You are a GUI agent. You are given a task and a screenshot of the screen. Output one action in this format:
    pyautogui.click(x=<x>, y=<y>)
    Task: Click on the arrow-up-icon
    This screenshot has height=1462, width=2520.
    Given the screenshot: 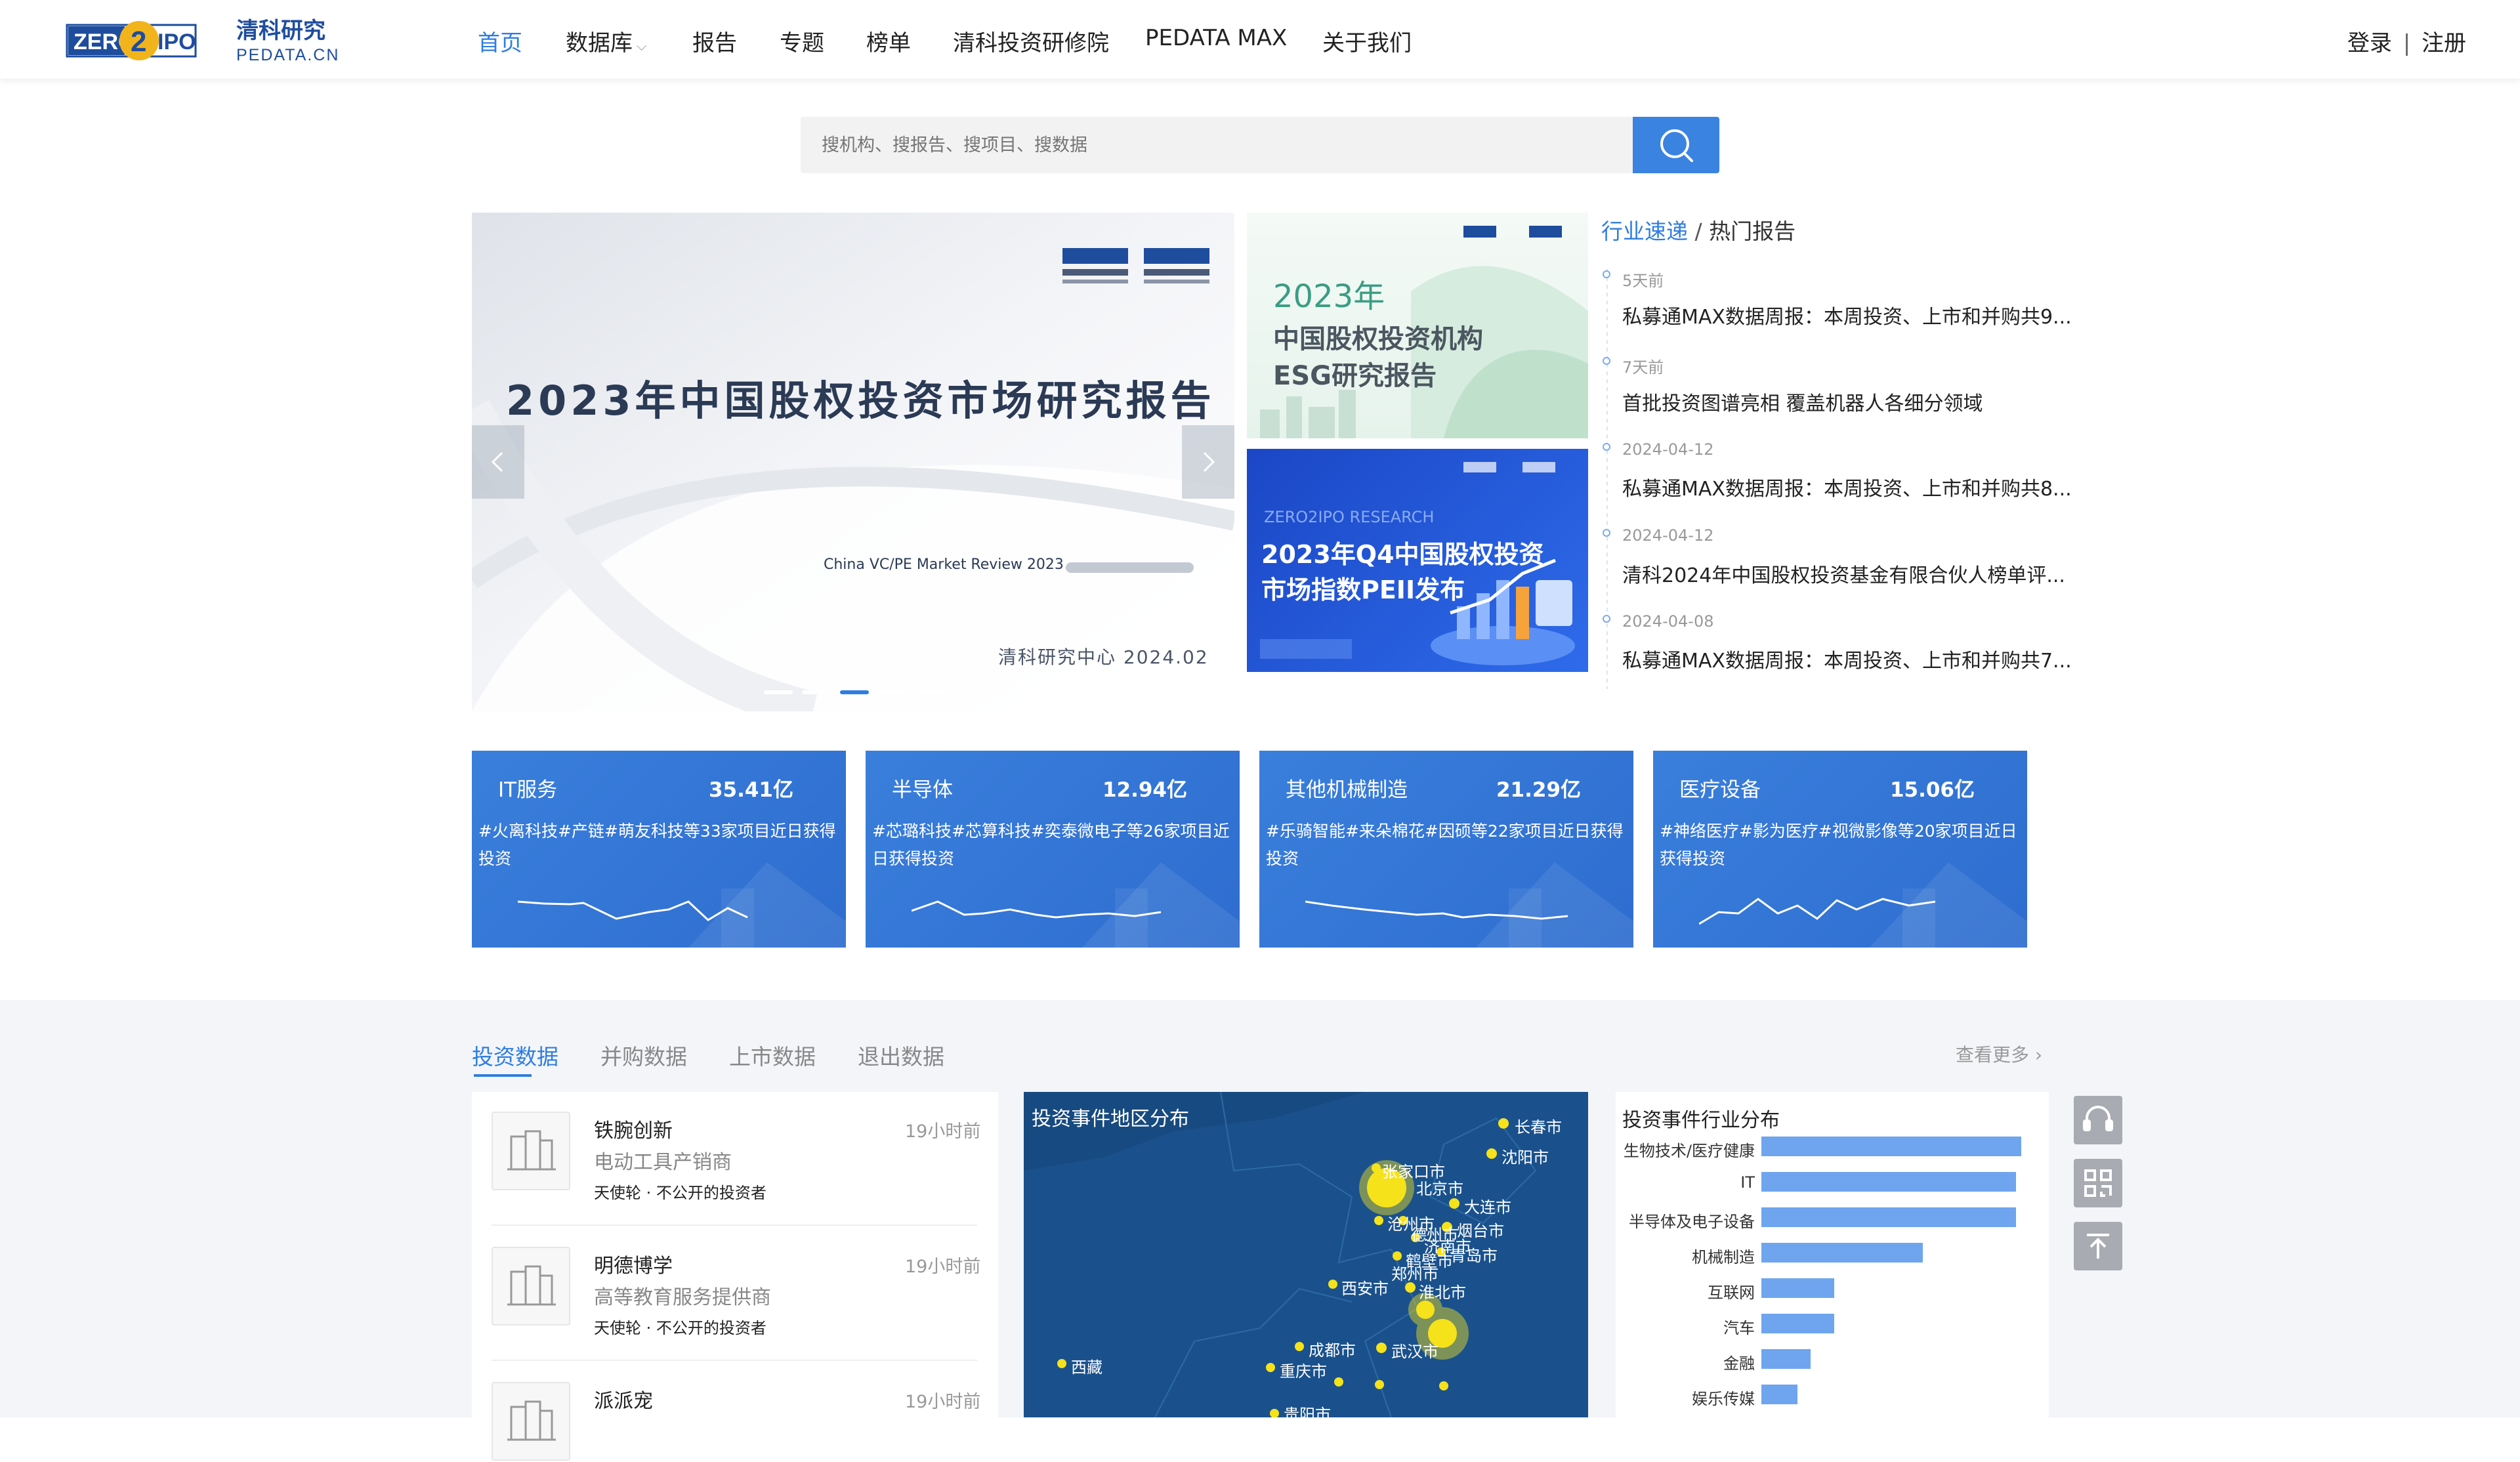 What is the action you would take?
    pyautogui.click(x=2098, y=1246)
    